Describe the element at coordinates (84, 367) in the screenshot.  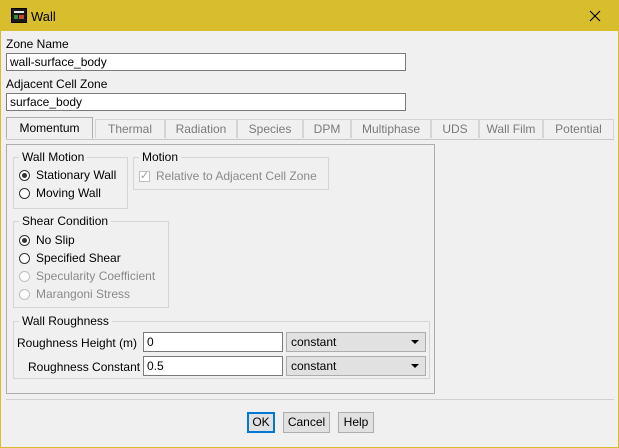
I see `roughness-constant-label: Roughness Constant` at that location.